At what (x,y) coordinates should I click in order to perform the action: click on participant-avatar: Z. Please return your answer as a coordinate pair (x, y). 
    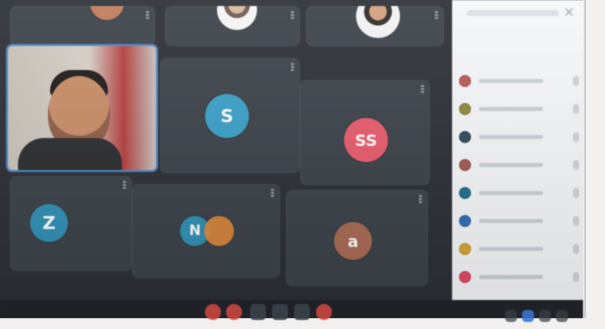
    Looking at the image, I should click on (49, 223).